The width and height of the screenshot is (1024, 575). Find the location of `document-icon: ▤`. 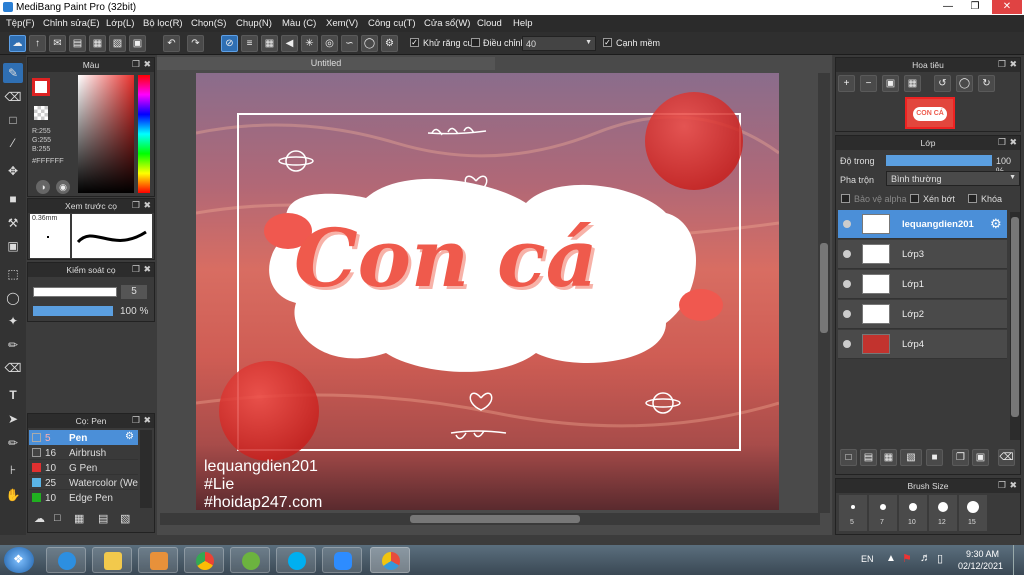

document-icon: ▤ is located at coordinates (77, 43).